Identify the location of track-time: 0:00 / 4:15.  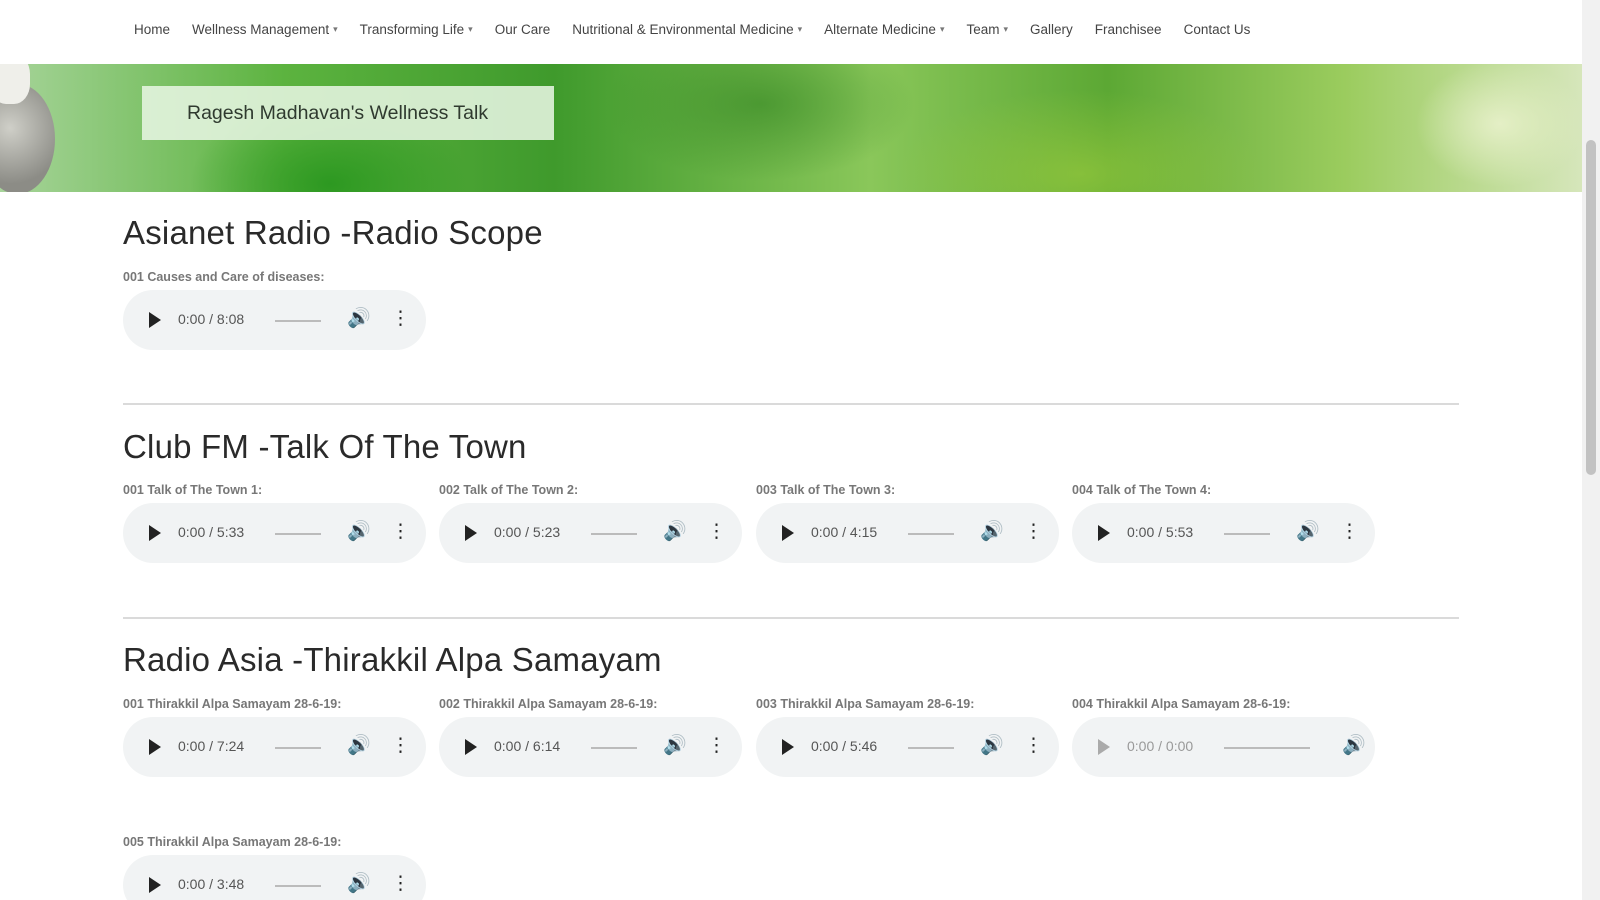
(844, 532).